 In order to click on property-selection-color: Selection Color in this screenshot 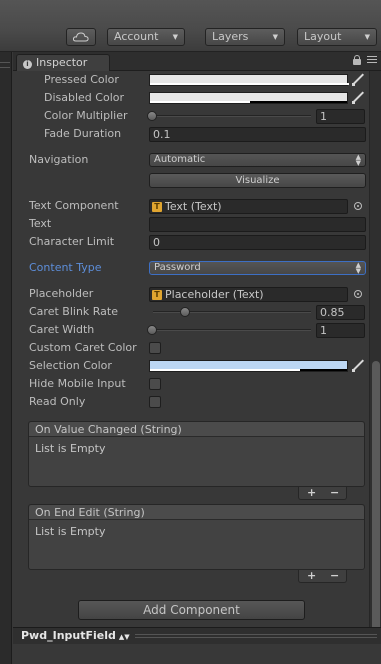, I will do `click(191, 366)`.